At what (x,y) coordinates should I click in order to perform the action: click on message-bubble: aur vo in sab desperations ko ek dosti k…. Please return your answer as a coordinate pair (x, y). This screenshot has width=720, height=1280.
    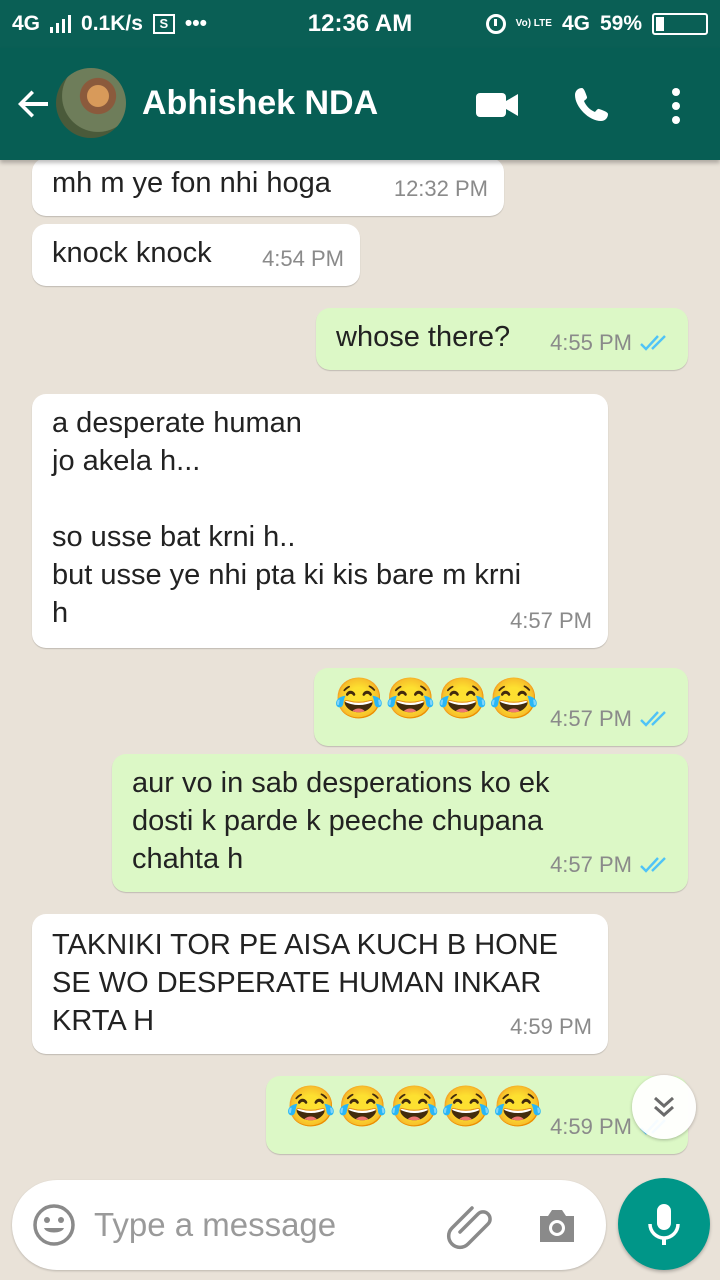
    Looking at the image, I should click on (400, 823).